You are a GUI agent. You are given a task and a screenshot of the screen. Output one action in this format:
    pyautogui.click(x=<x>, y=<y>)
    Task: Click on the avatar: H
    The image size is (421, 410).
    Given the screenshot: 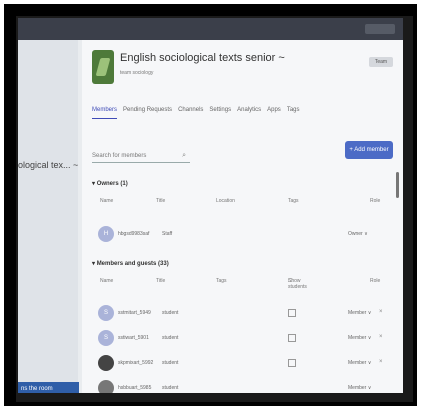 What is the action you would take?
    pyautogui.click(x=106, y=234)
    